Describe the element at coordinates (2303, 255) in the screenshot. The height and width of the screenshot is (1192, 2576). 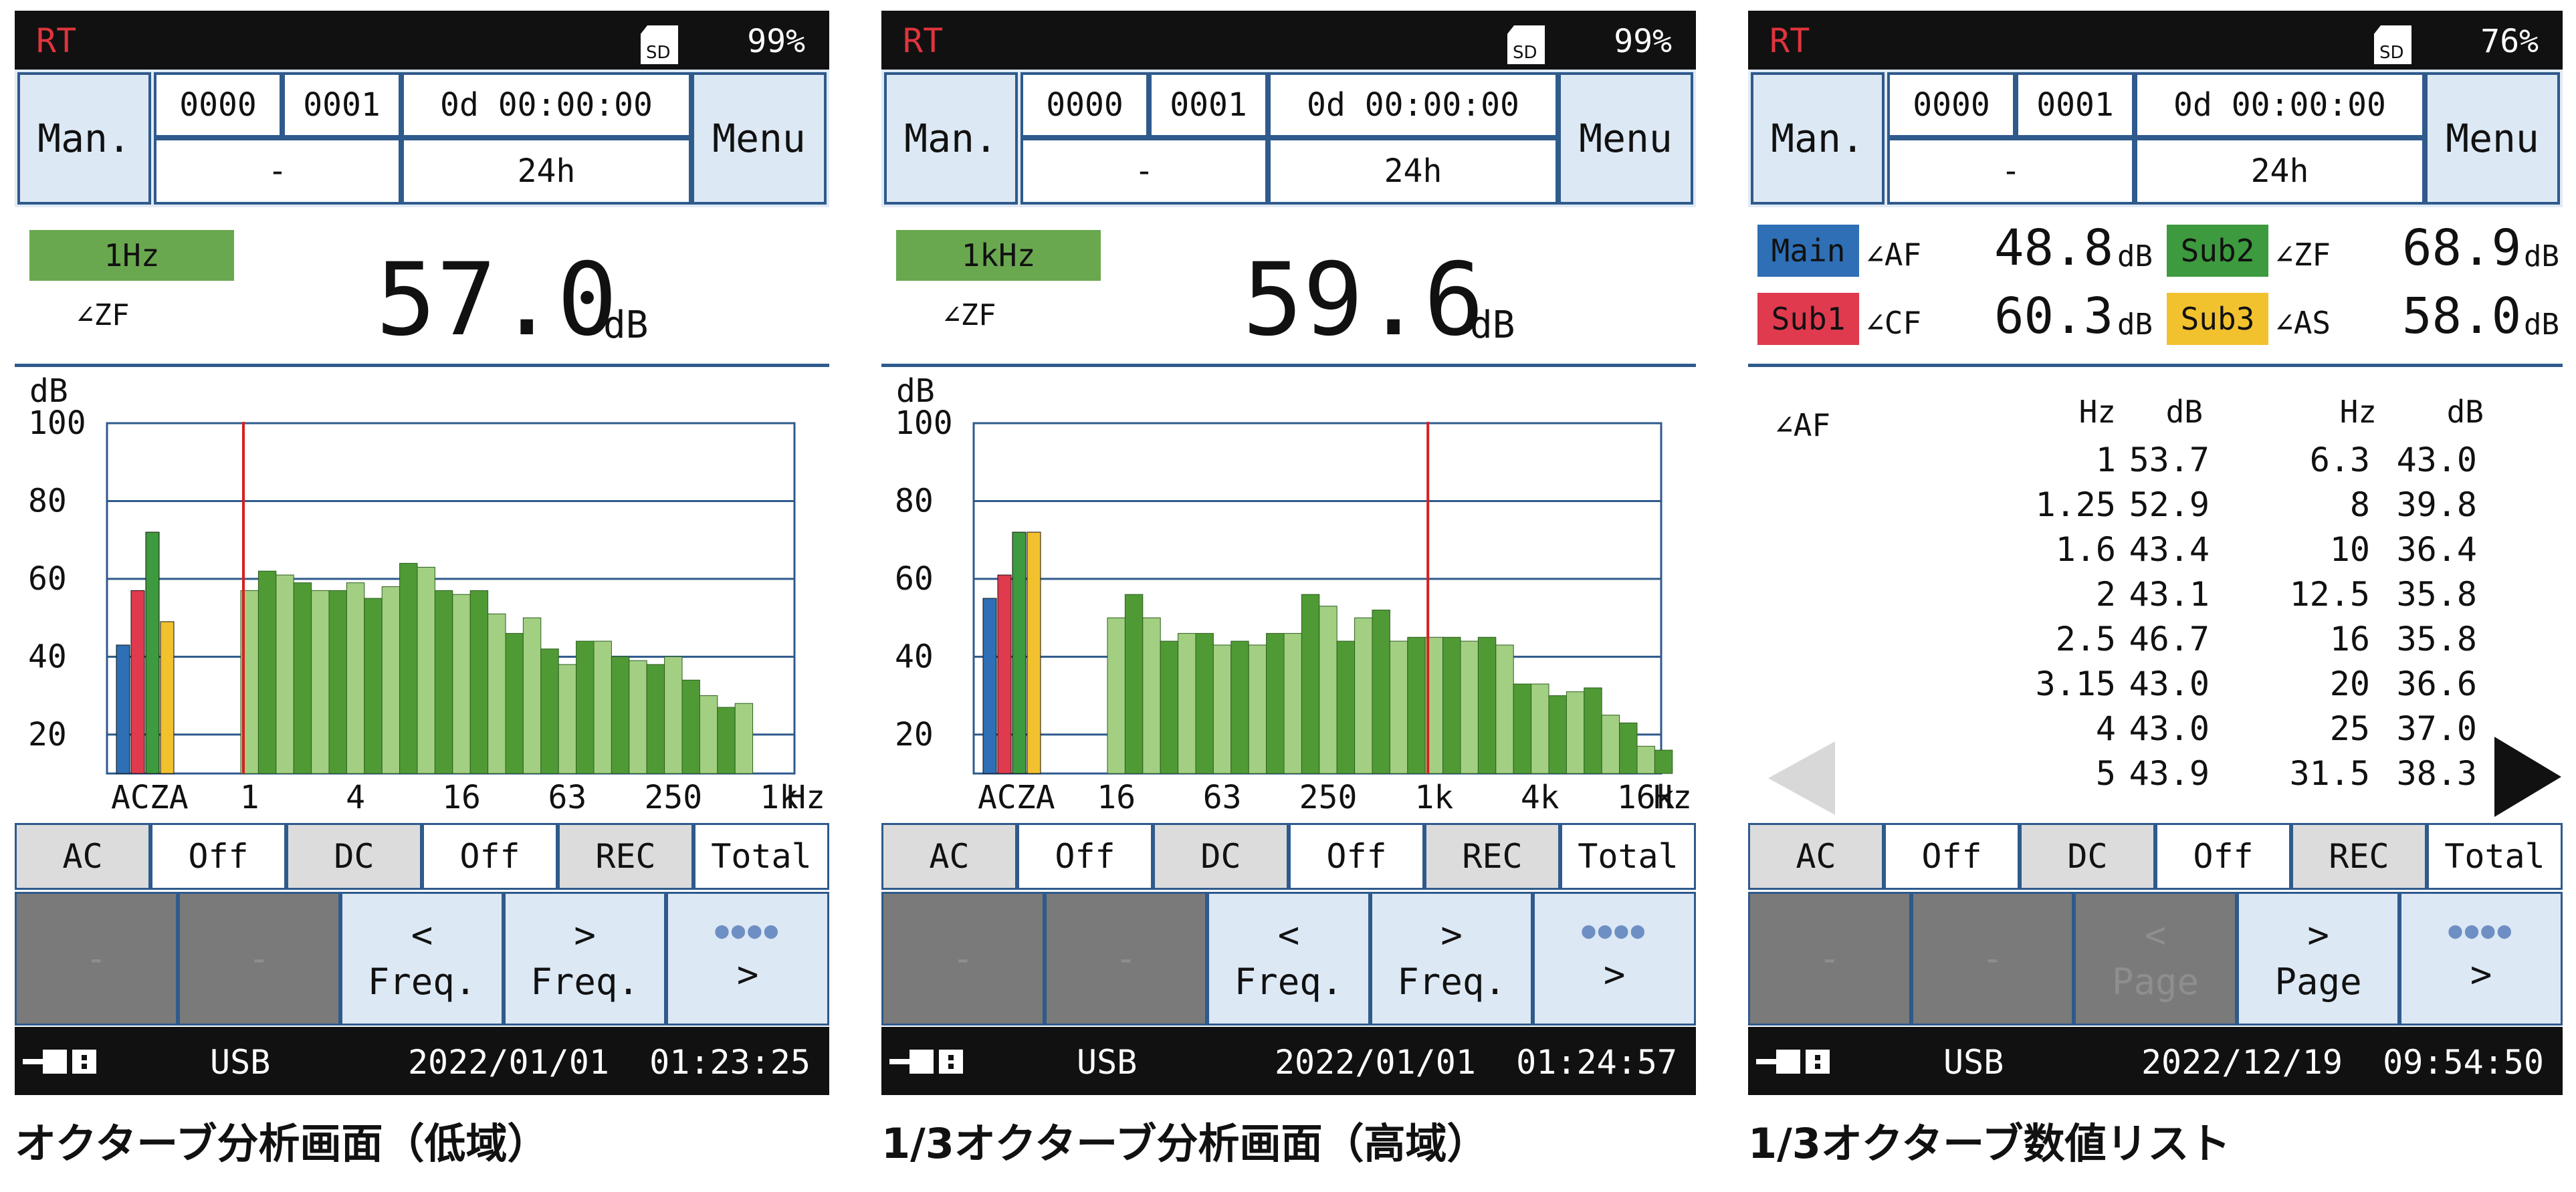
I see `sub2-weighting: ∠ZF` at that location.